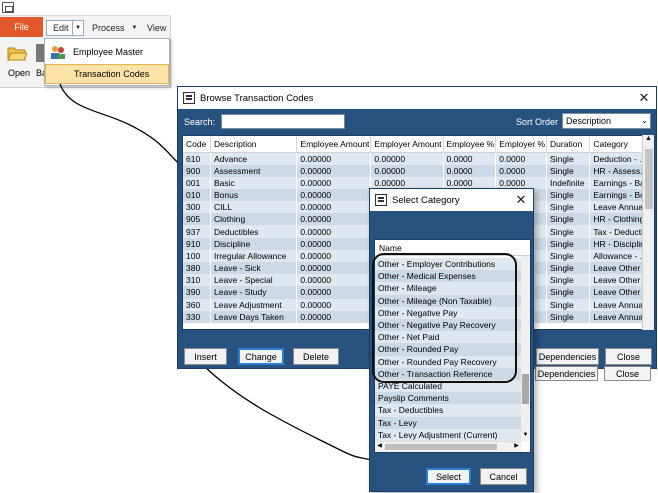 This screenshot has width=658, height=493. I want to click on cell: 900, so click(197, 170).